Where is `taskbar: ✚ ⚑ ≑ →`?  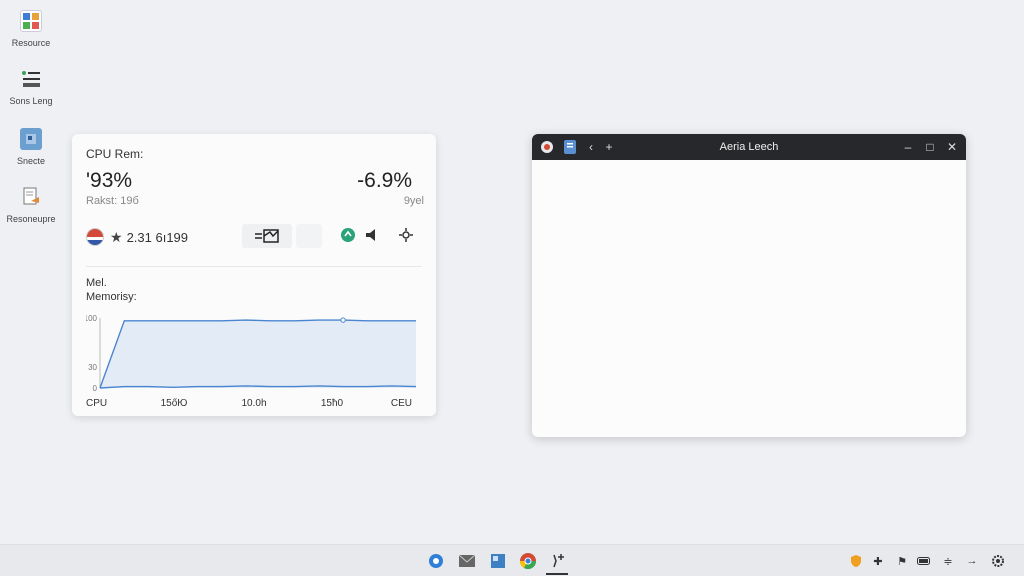 taskbar: ✚ ⚑ ≑ → is located at coordinates (512, 560).